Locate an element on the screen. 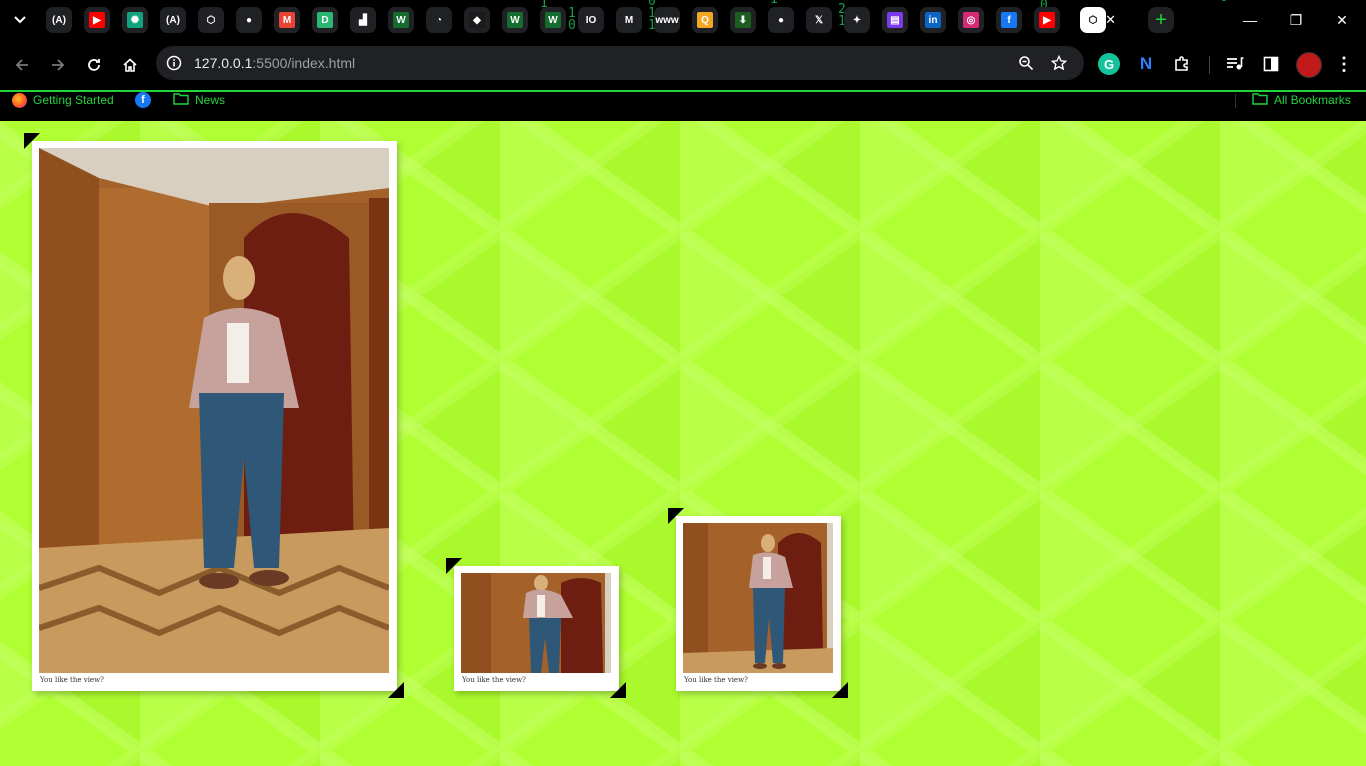  tab-list: (A) ▶ ✺ (A) ⬡ ● M D ▟ W ◔ ◆ W W IO Mwww Q ⬇ ● 𝕏 ✦ ▤ in ◎ f ▶ ⬡ ✕ is located at coordinates (580, 20).